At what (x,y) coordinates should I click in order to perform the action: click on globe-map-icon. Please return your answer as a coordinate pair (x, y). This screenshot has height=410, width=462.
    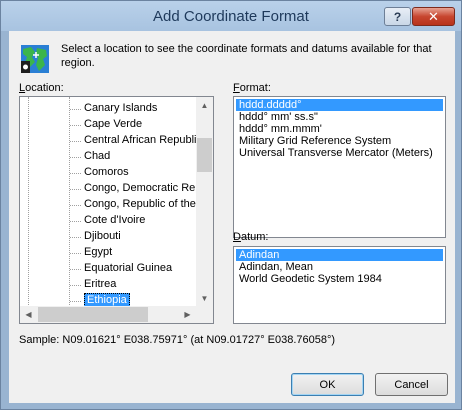
    Looking at the image, I should click on (35, 59).